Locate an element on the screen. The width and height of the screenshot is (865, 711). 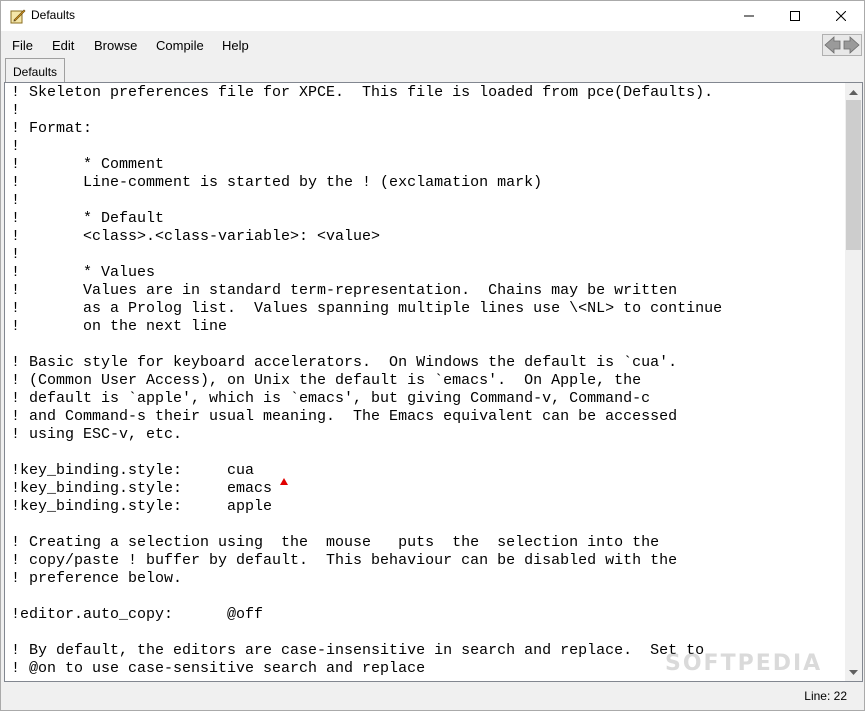
window-title: Defaults is located at coordinates (53, 15).